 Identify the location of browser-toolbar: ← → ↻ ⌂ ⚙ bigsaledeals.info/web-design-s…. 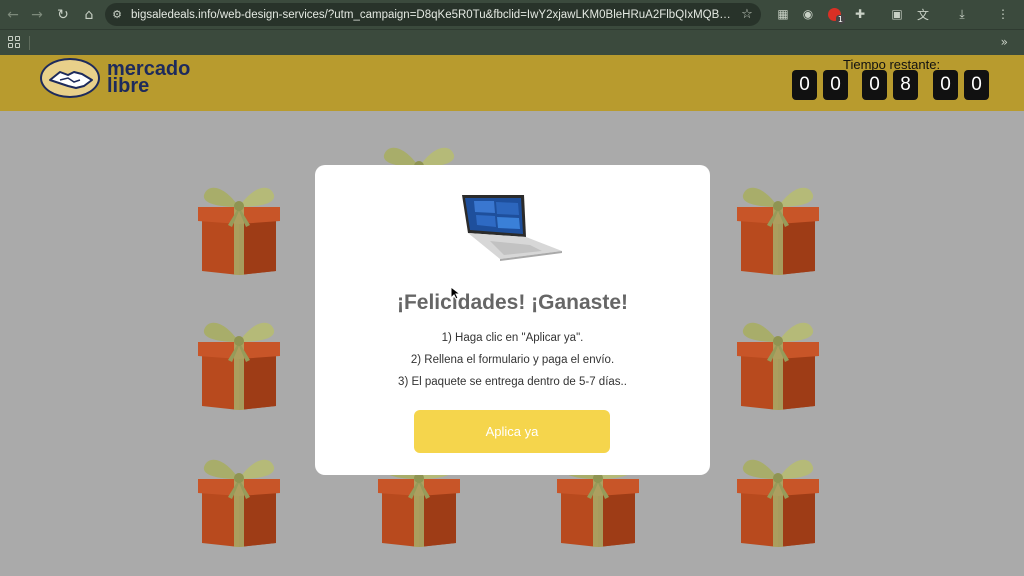
(512, 14).